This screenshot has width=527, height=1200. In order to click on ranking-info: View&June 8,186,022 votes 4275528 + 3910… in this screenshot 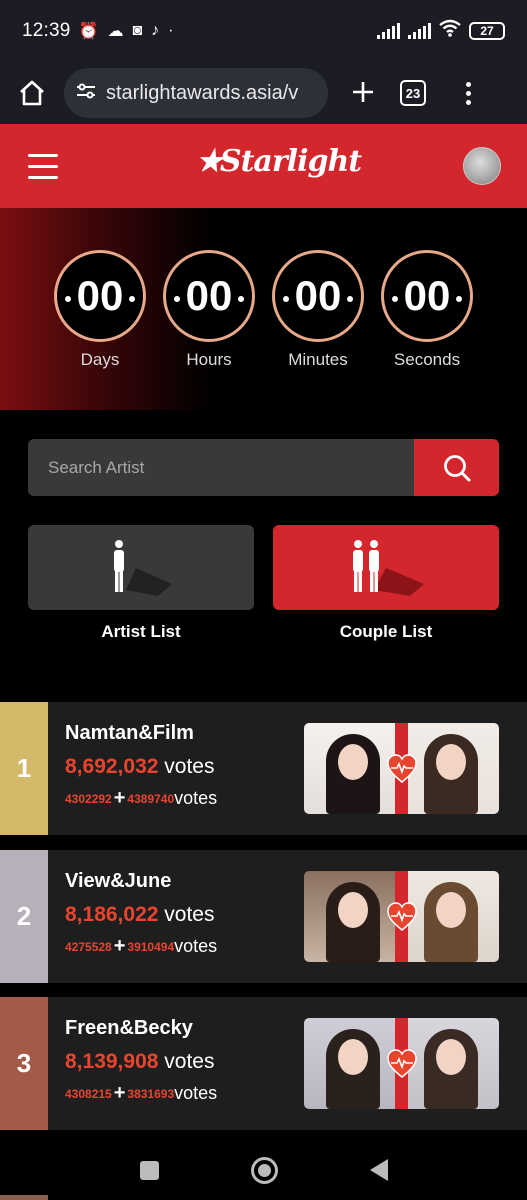, I will do `click(168, 916)`.